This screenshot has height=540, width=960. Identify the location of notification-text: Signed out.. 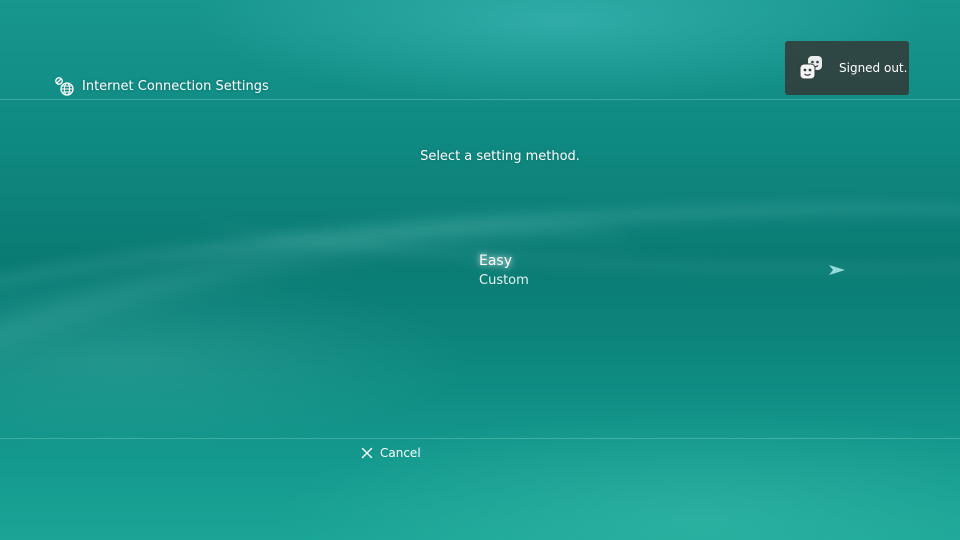
(873, 68).